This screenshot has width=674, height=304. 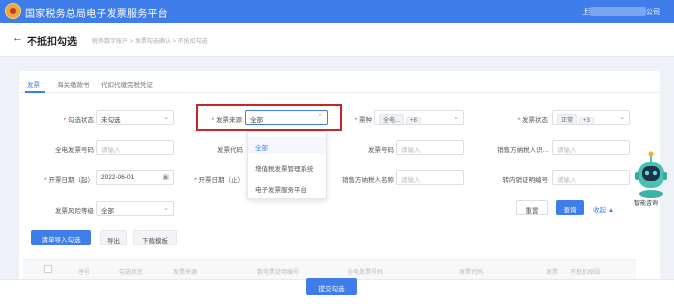 What do you see at coordinates (552, 273) in the screenshot?
I see `col-invoice: 发票` at bounding box center [552, 273].